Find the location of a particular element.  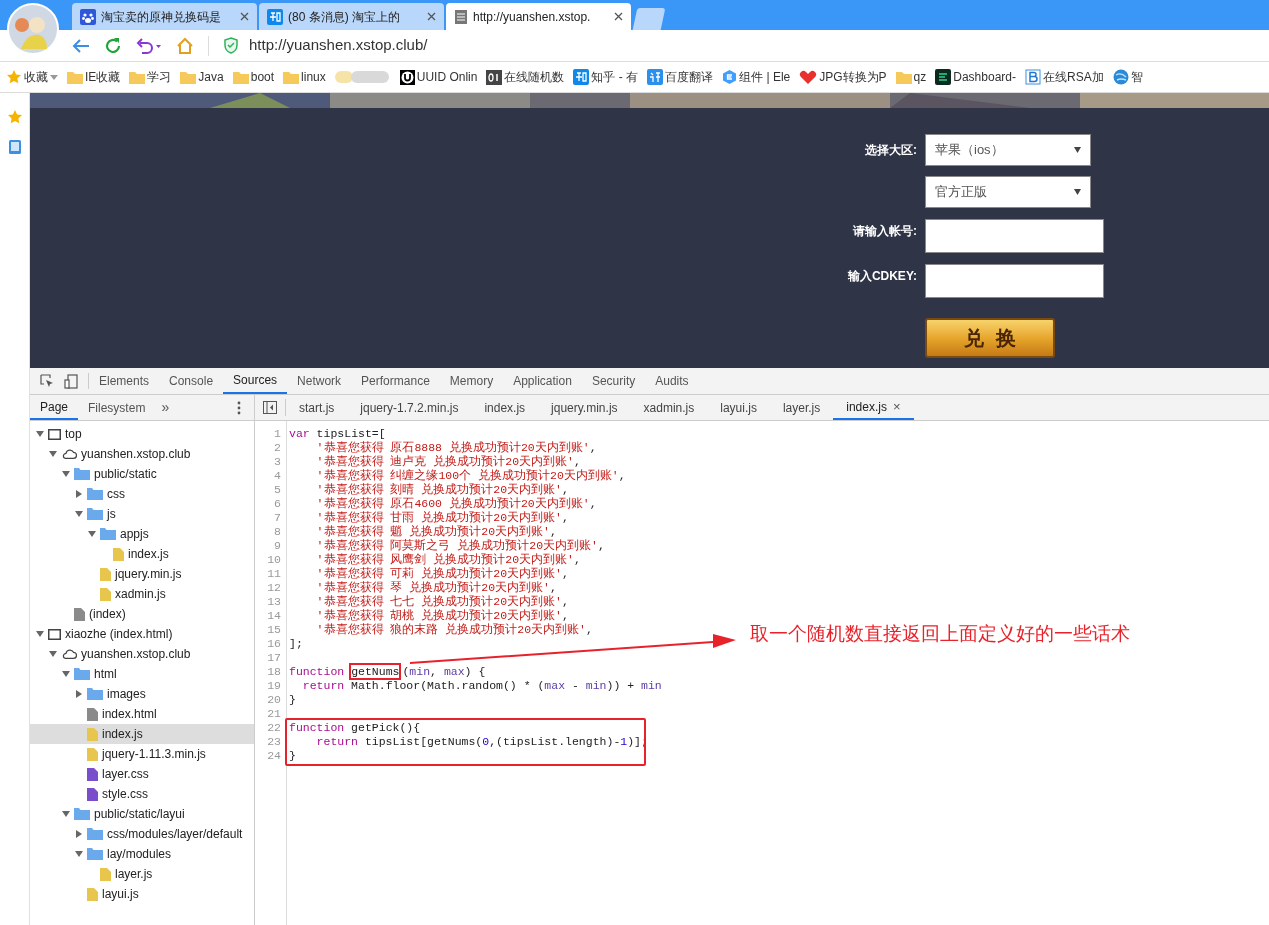

tree-item: lay/modules is located at coordinates (142, 854).